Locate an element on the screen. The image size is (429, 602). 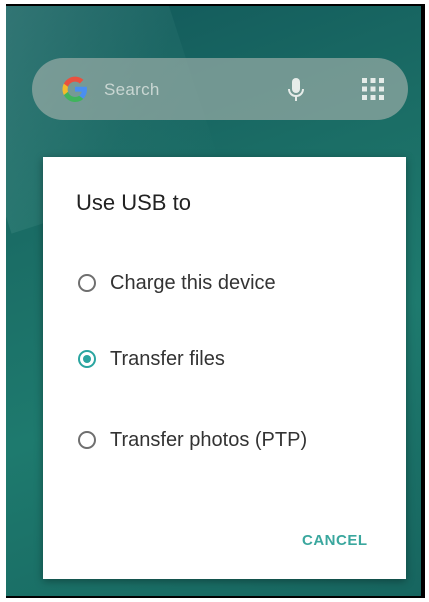
mic-icon is located at coordinates (296, 89).